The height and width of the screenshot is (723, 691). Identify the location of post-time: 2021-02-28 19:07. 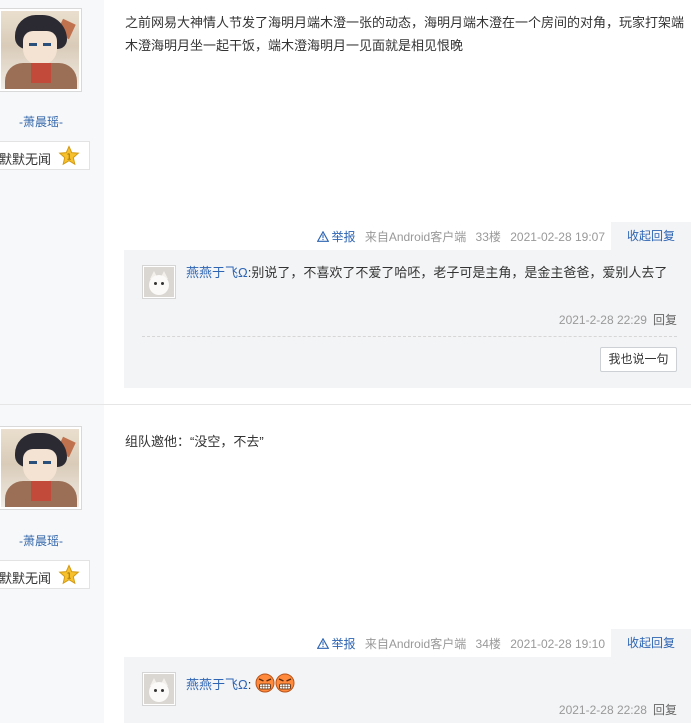
(557, 237).